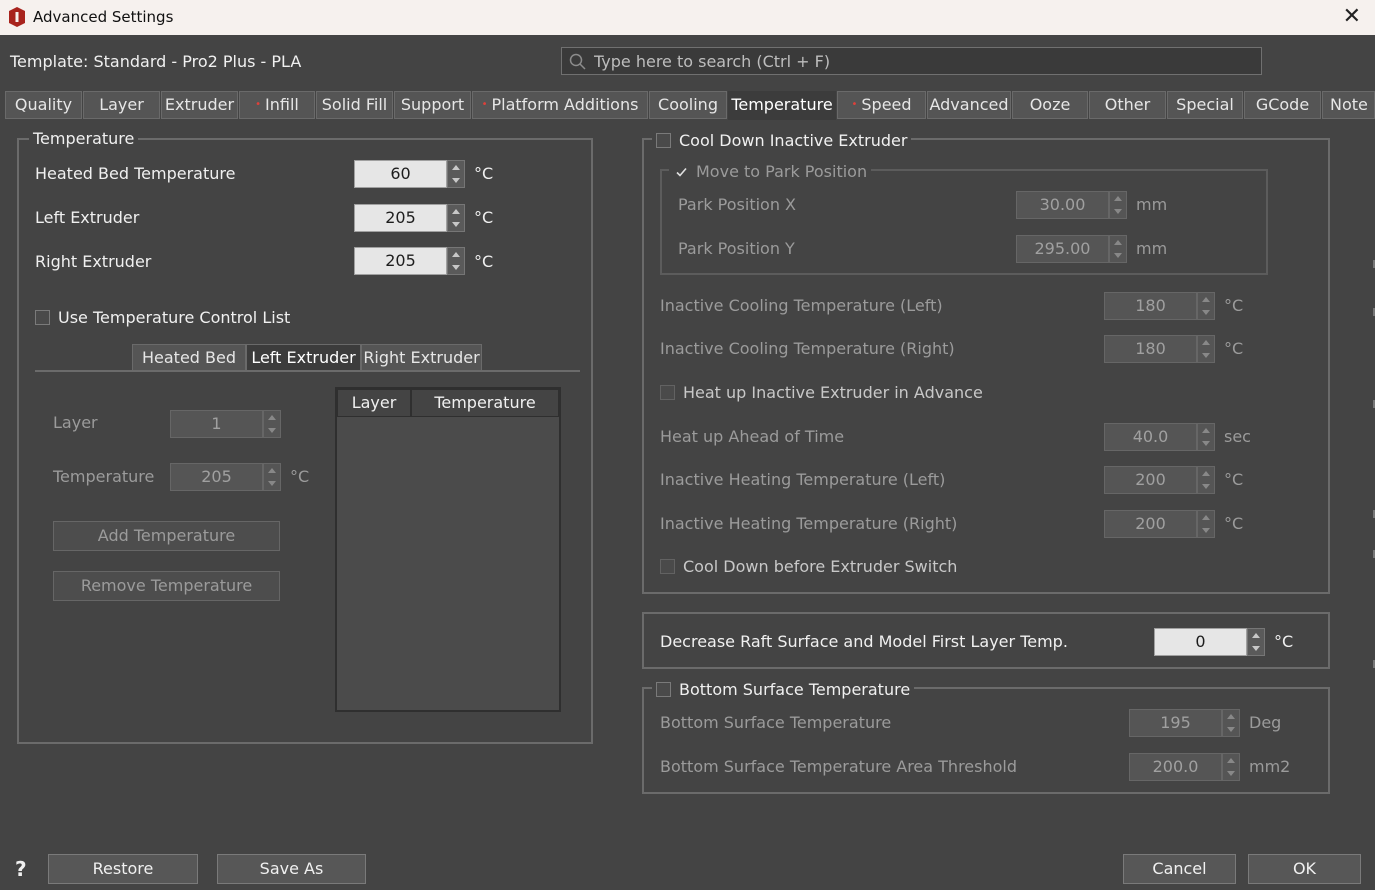 The image size is (1375, 890). Describe the element at coordinates (663, 140) in the screenshot. I see `cool-down-inactive-checkbox` at that location.